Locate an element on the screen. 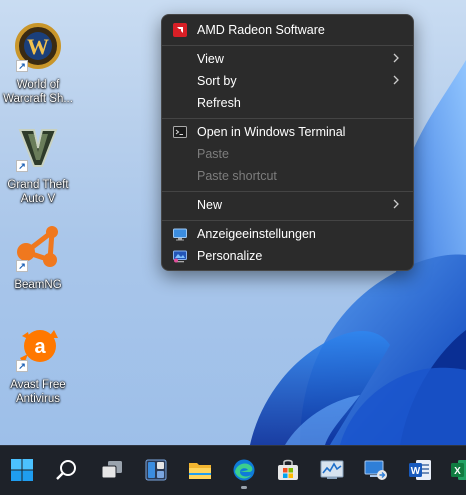  excel-icon: X is located at coordinates (458, 470).